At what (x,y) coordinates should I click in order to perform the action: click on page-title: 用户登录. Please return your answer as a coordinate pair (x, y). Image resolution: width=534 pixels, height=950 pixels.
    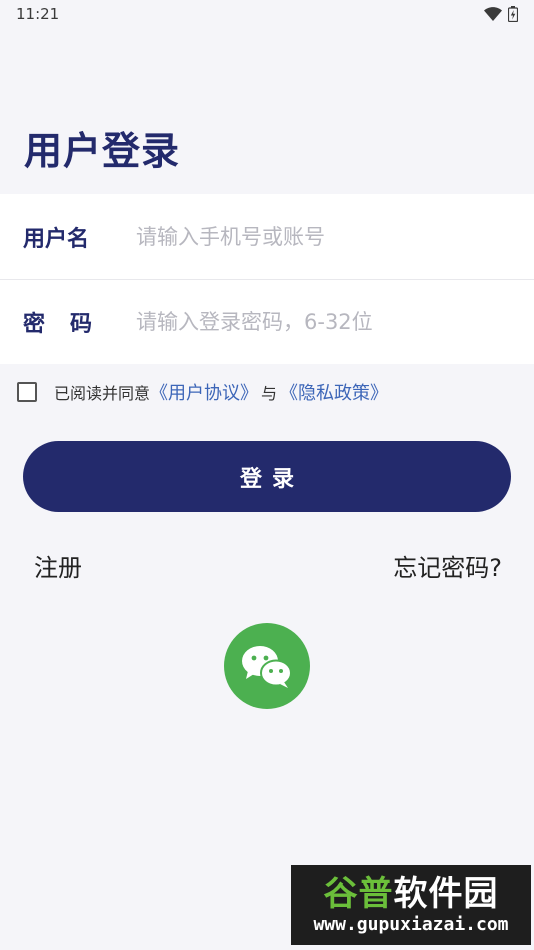
    Looking at the image, I should click on (102, 151).